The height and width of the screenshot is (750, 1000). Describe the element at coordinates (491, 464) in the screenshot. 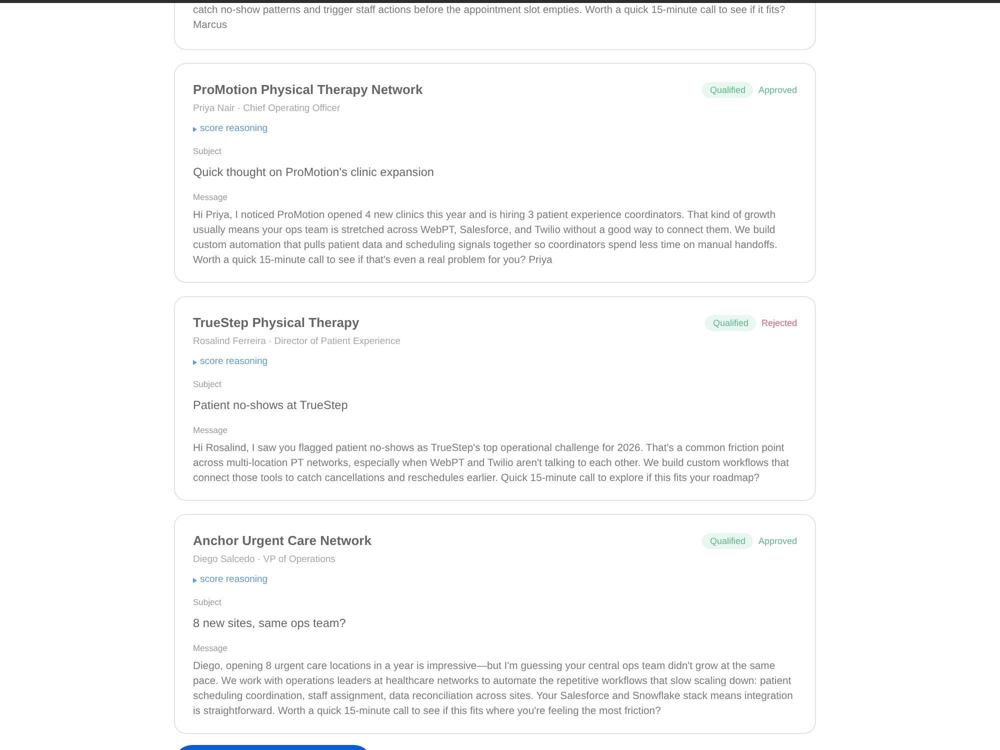

I see `message-text: Hi Rosalind, I saw you flagged patient no-shows as TrueStep's top operational challenge for 2026. That's a common friction point across multi-location PT networks, especially when WebPT and Twilio aren't talking to each other. We build custom workflows that connect those tools to catch cancellations and reschedules earlier. Quick 15-minute call to explore if this fits your roadmap?` at that location.